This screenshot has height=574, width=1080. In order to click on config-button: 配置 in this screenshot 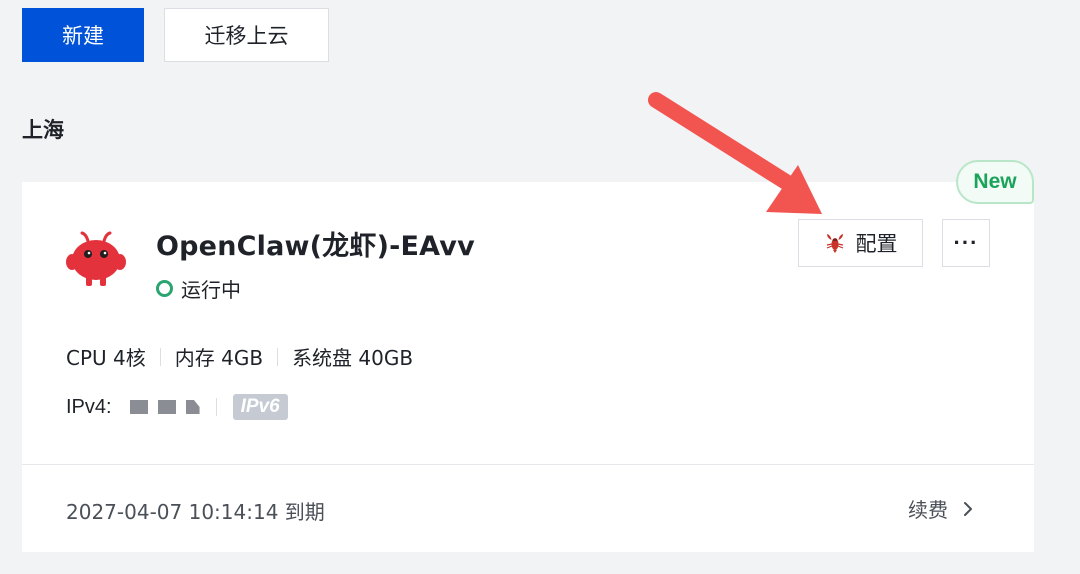, I will do `click(860, 243)`.